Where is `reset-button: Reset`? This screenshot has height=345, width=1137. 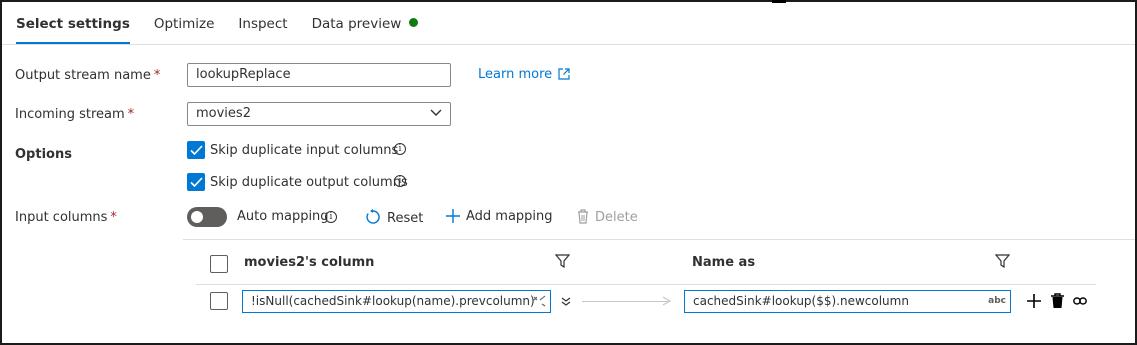 reset-button: Reset is located at coordinates (394, 217).